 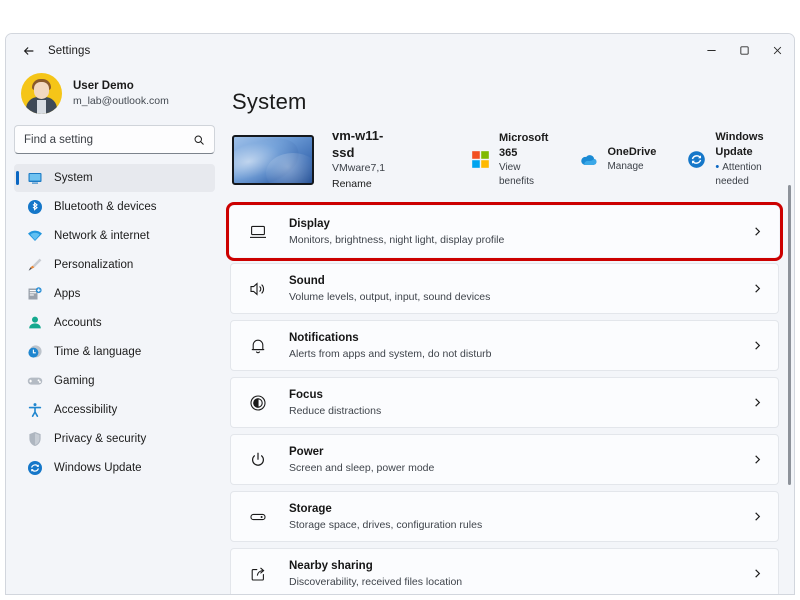 I want to click on window-controls, so click(x=744, y=50).